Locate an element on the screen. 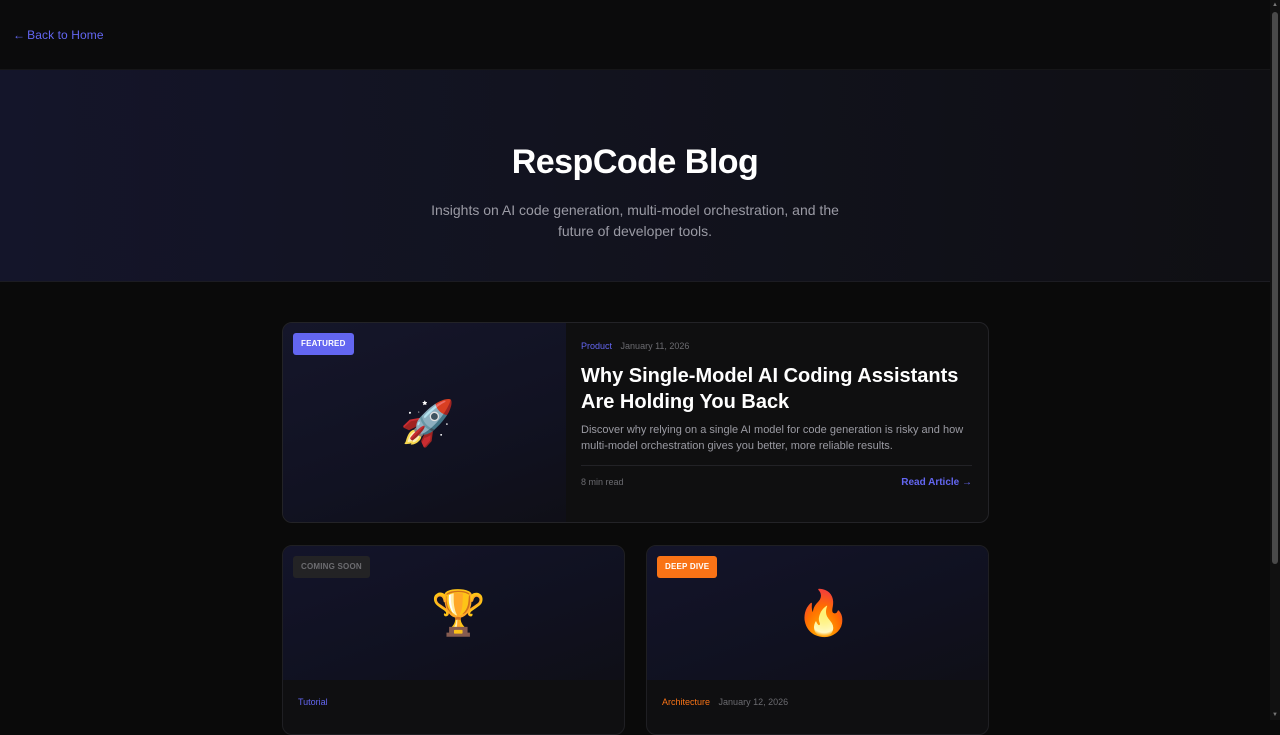 The width and height of the screenshot is (1280, 735). publish-date: January 12, 2026 is located at coordinates (753, 702).